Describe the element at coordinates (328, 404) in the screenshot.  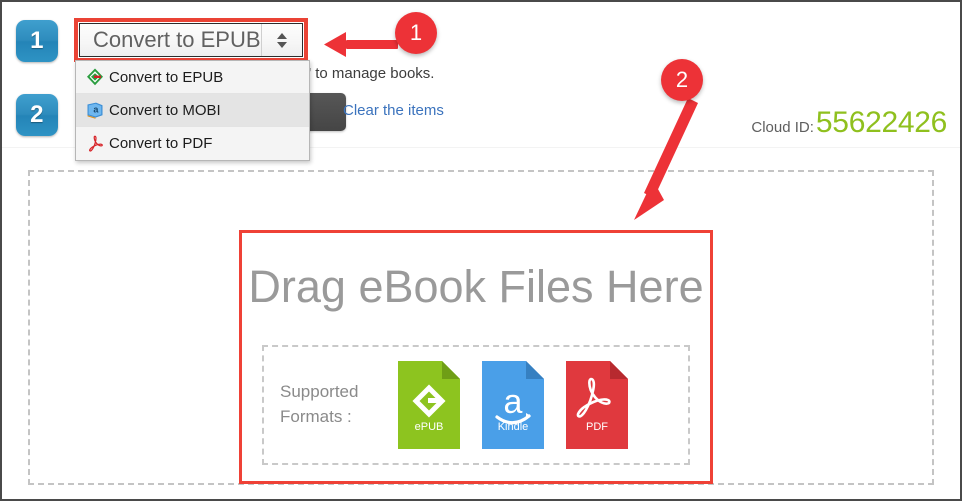
I see `supported-formats-label: Supported Formats :` at that location.